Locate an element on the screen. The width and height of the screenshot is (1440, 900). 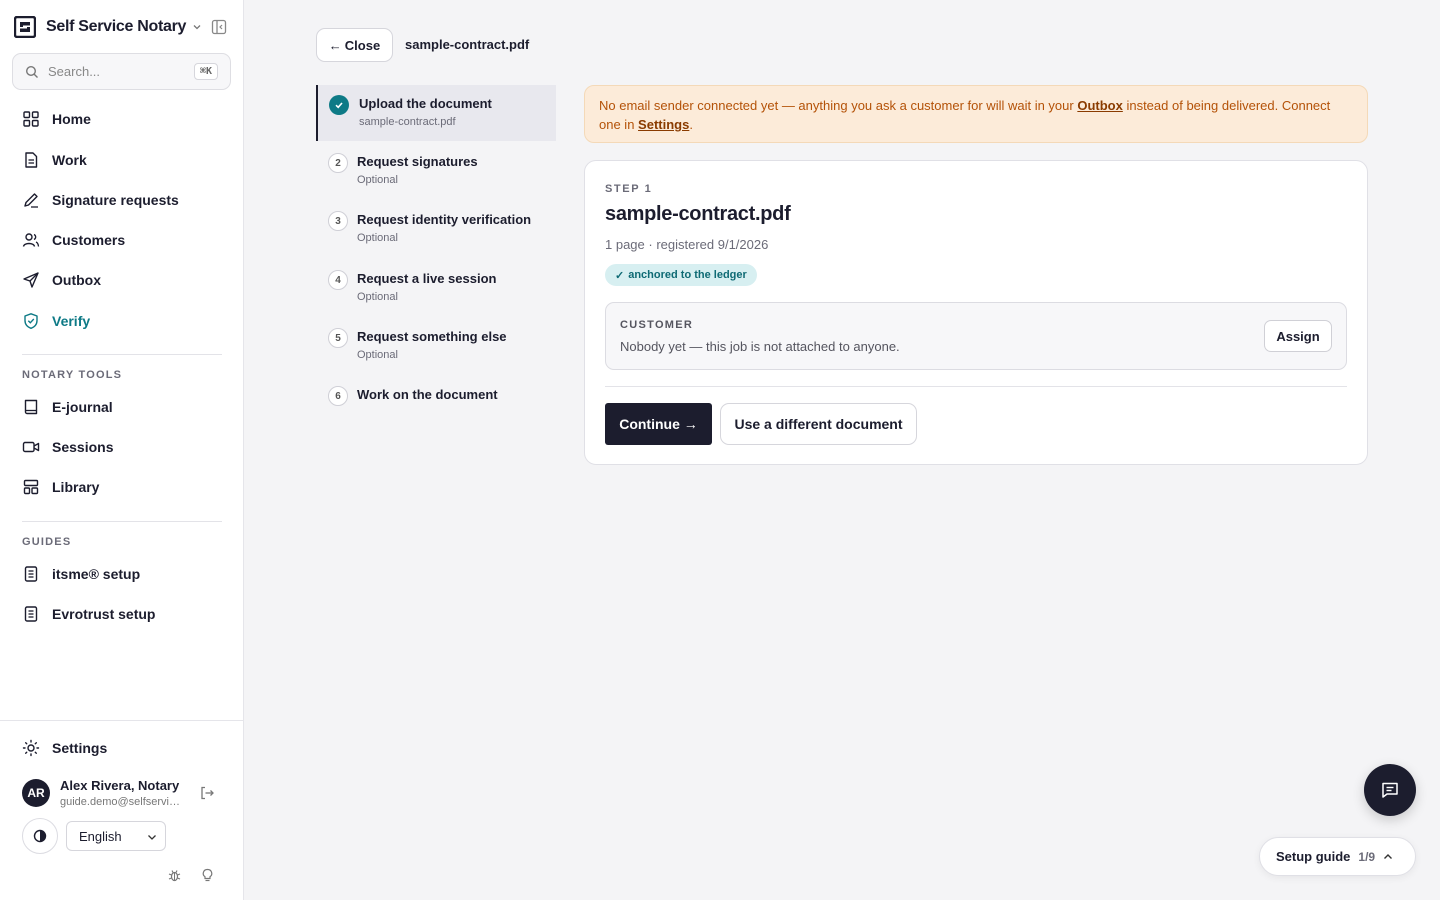
chat-icon is located at coordinates (1390, 790).